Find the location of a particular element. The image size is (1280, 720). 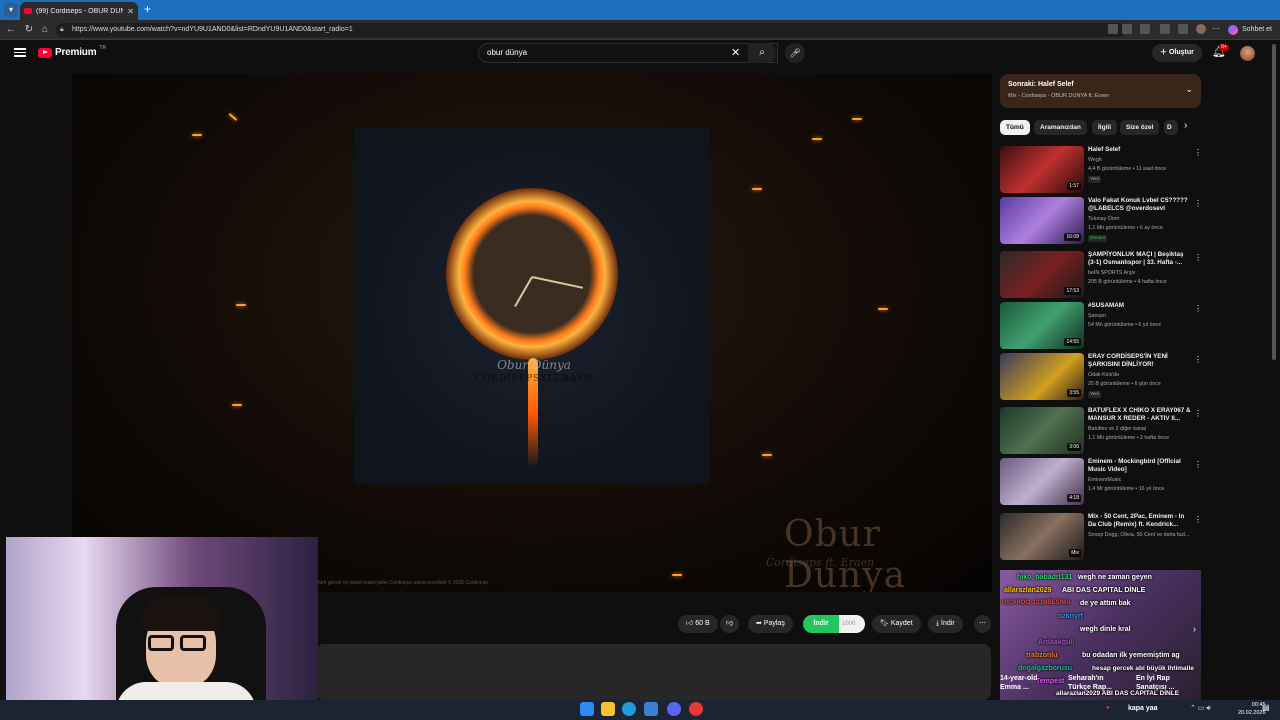

home-icon: ⌂ is located at coordinates (45, 30).